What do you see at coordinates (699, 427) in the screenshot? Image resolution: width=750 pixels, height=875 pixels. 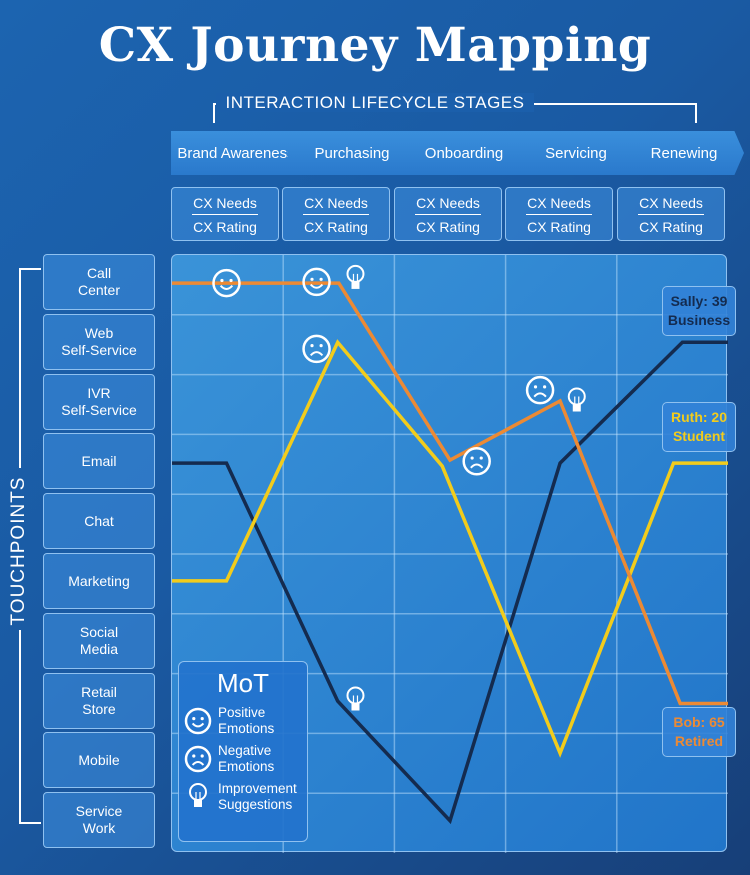 I see `persona-label-ruth: Ruth: 20 Student` at bounding box center [699, 427].